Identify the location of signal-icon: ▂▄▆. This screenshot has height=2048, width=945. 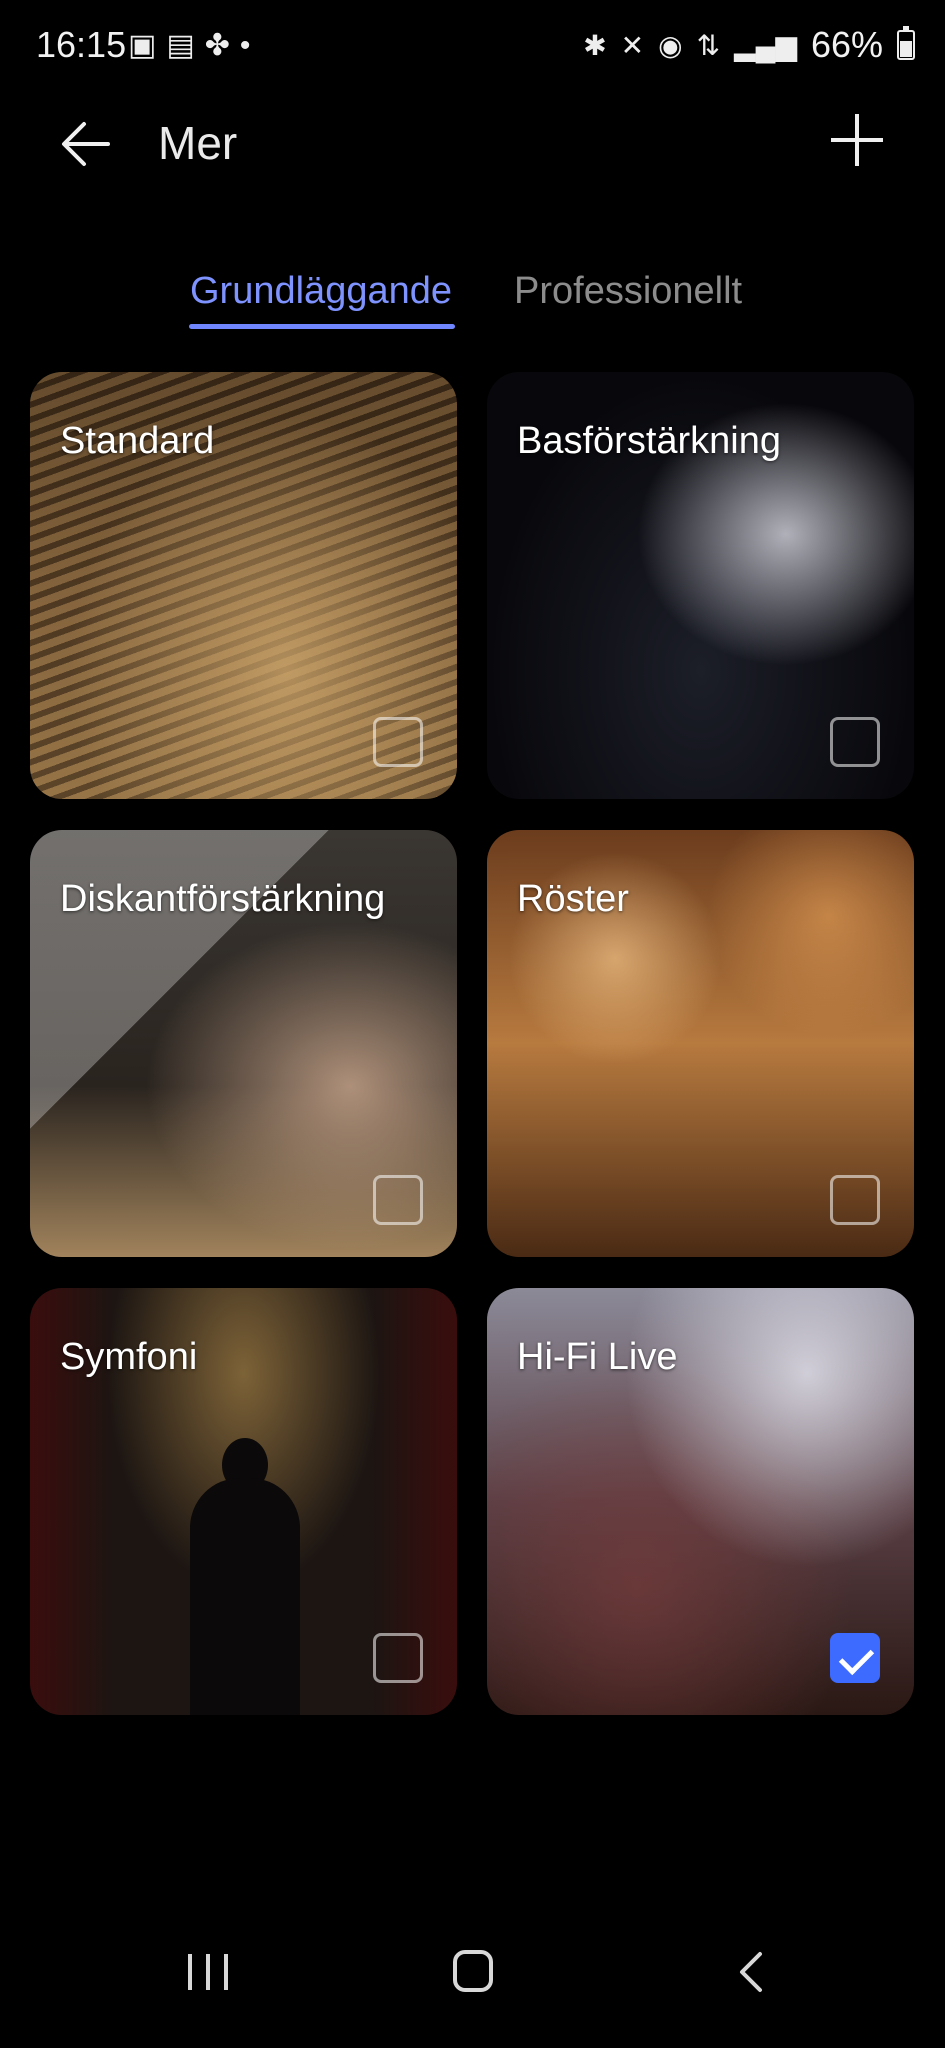
(765, 45).